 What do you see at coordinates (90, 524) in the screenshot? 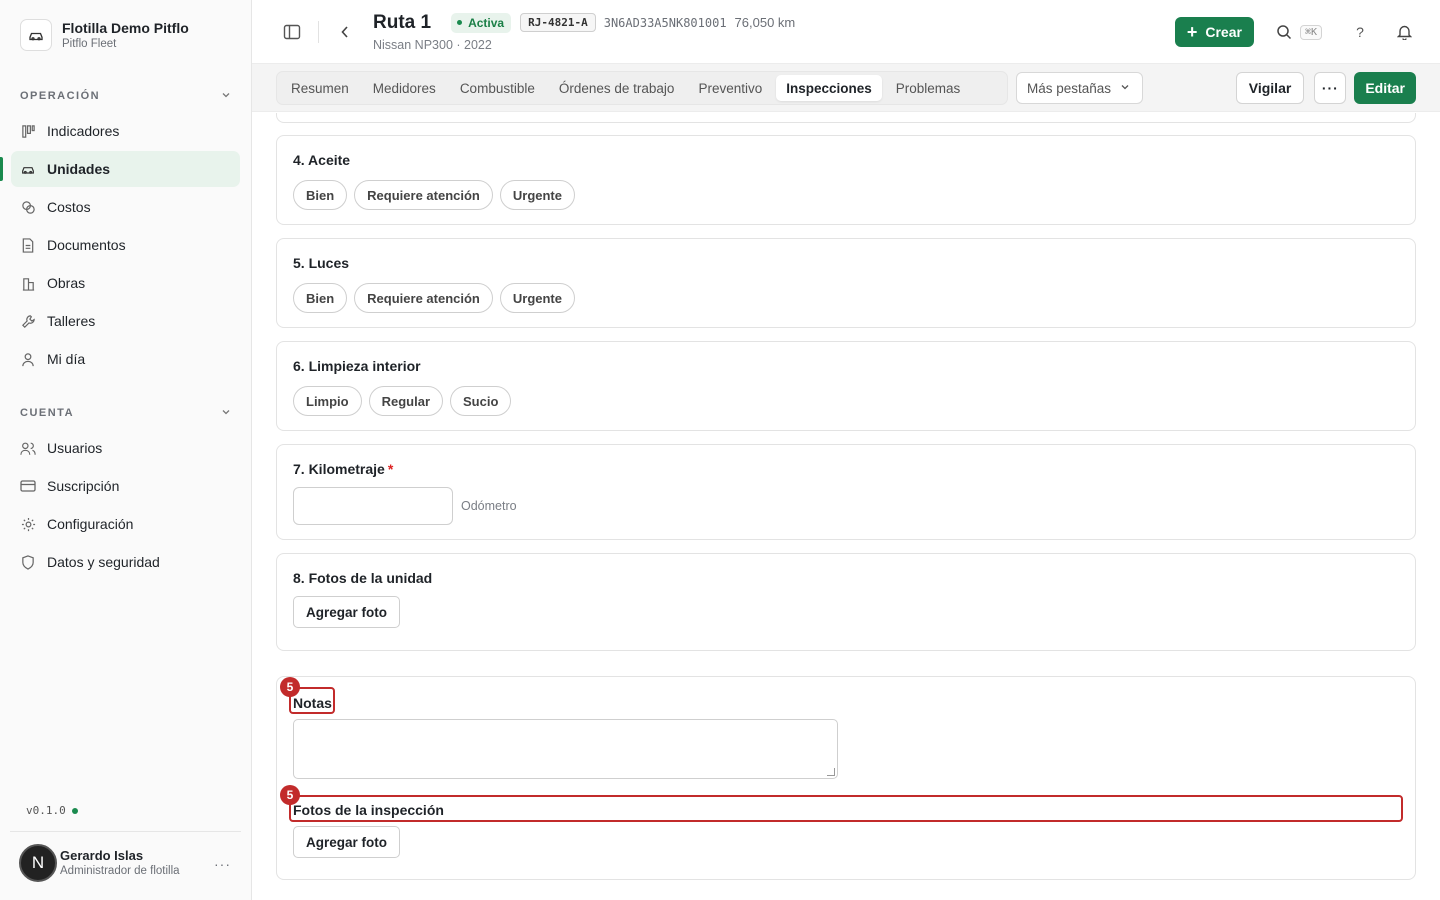
I see `sidebar-item-label: Configuración` at bounding box center [90, 524].